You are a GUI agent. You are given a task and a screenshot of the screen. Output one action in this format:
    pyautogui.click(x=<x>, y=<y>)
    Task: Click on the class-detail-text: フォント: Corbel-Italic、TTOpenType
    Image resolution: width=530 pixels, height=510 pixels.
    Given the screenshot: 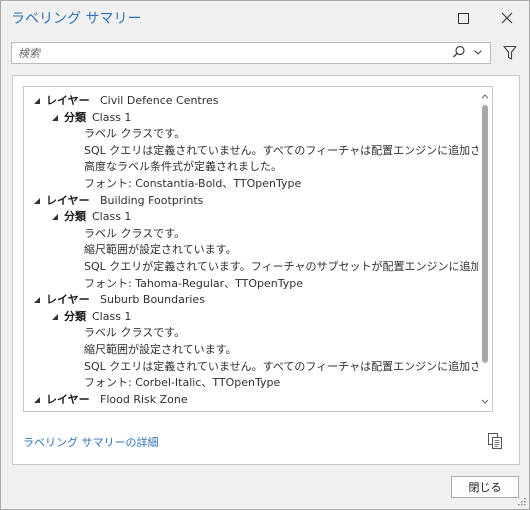 What is the action you would take?
    pyautogui.click(x=182, y=383)
    